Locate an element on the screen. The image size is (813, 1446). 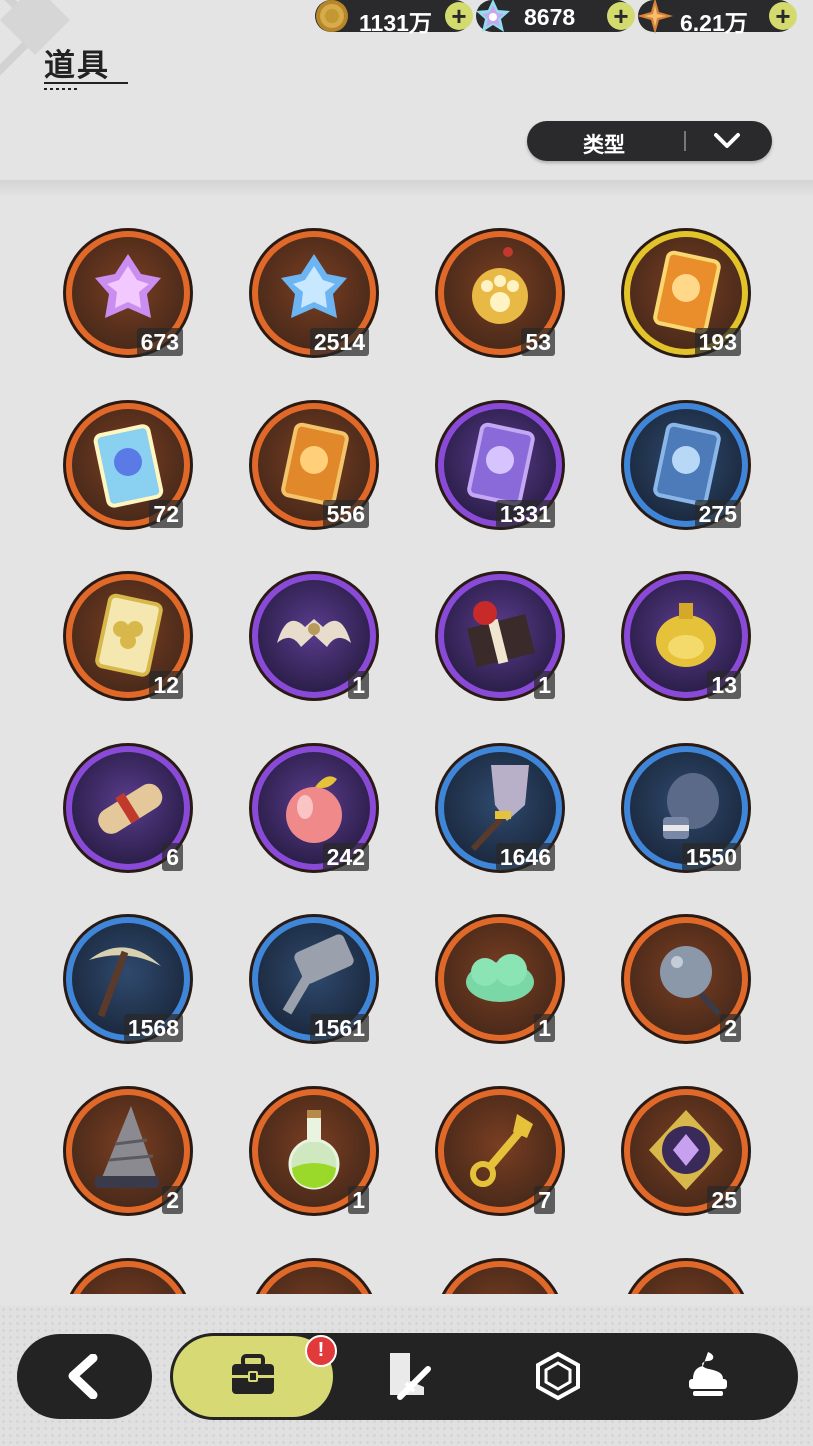
star-shard-icon is located at coordinates (655, 17).